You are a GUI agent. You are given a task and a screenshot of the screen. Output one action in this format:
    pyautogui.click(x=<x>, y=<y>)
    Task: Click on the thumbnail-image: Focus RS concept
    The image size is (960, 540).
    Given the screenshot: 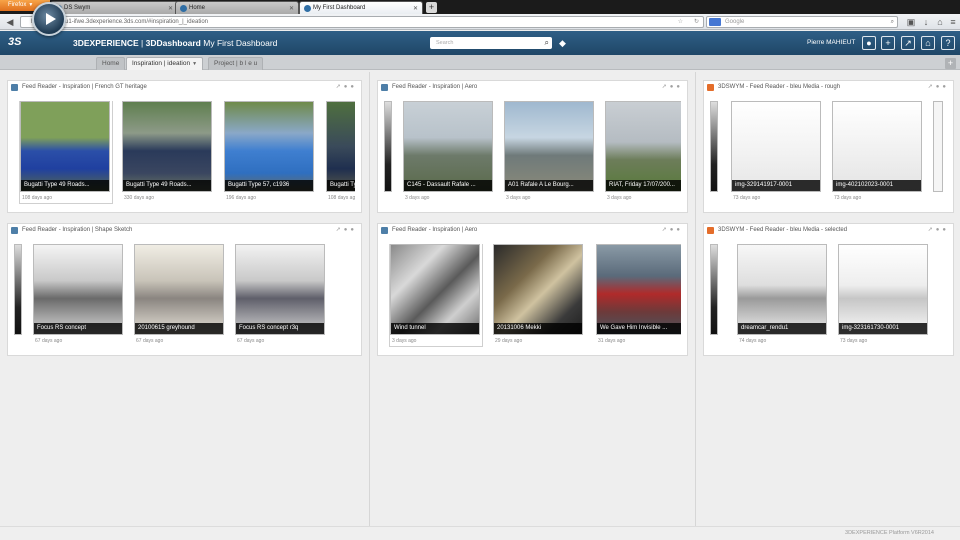 What is the action you would take?
    pyautogui.click(x=78, y=289)
    